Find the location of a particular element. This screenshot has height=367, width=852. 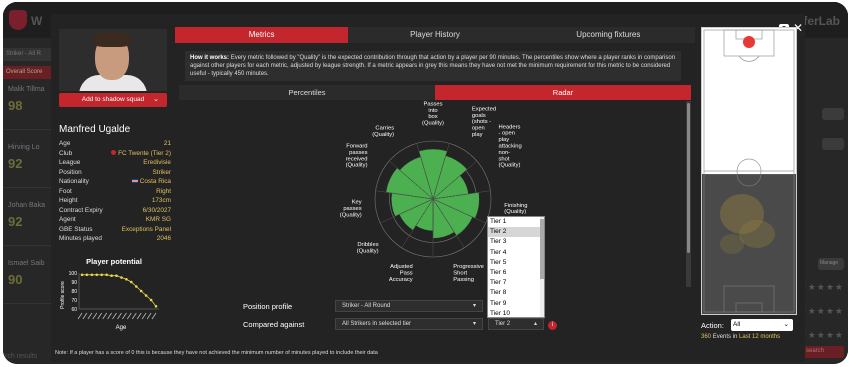

radar-axis-label-line: goals is located at coordinates (479, 116).